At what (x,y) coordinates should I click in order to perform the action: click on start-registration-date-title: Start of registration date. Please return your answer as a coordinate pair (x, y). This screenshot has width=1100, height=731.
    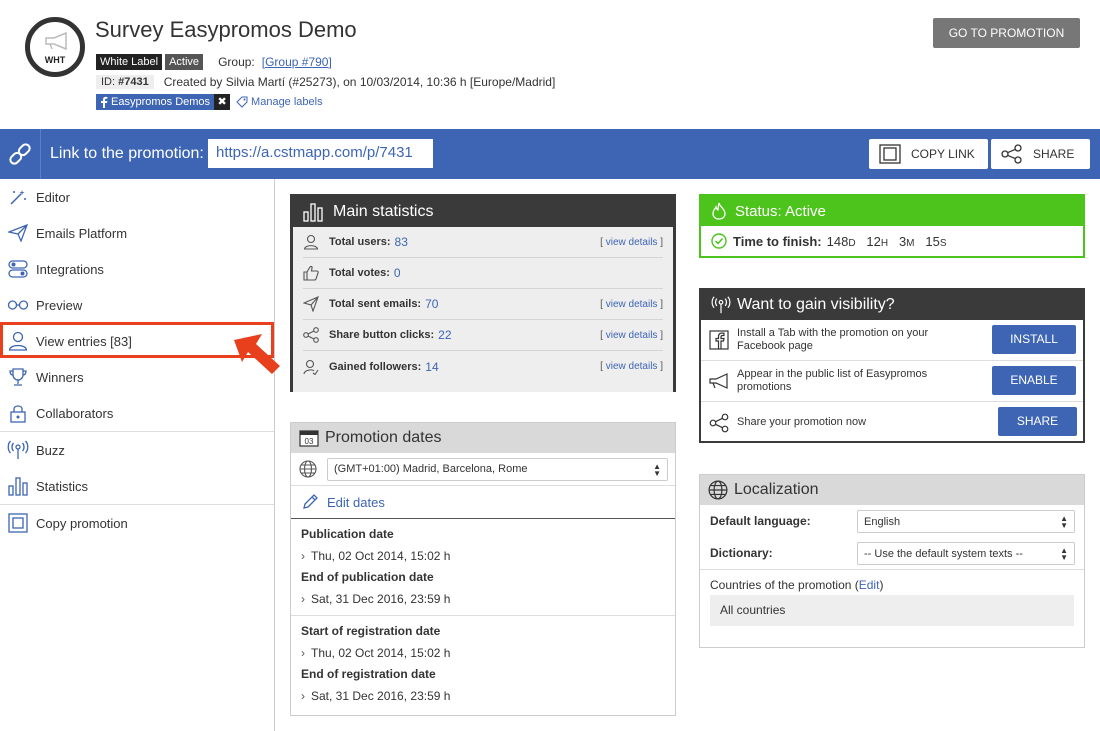
    Looking at the image, I should click on (371, 631).